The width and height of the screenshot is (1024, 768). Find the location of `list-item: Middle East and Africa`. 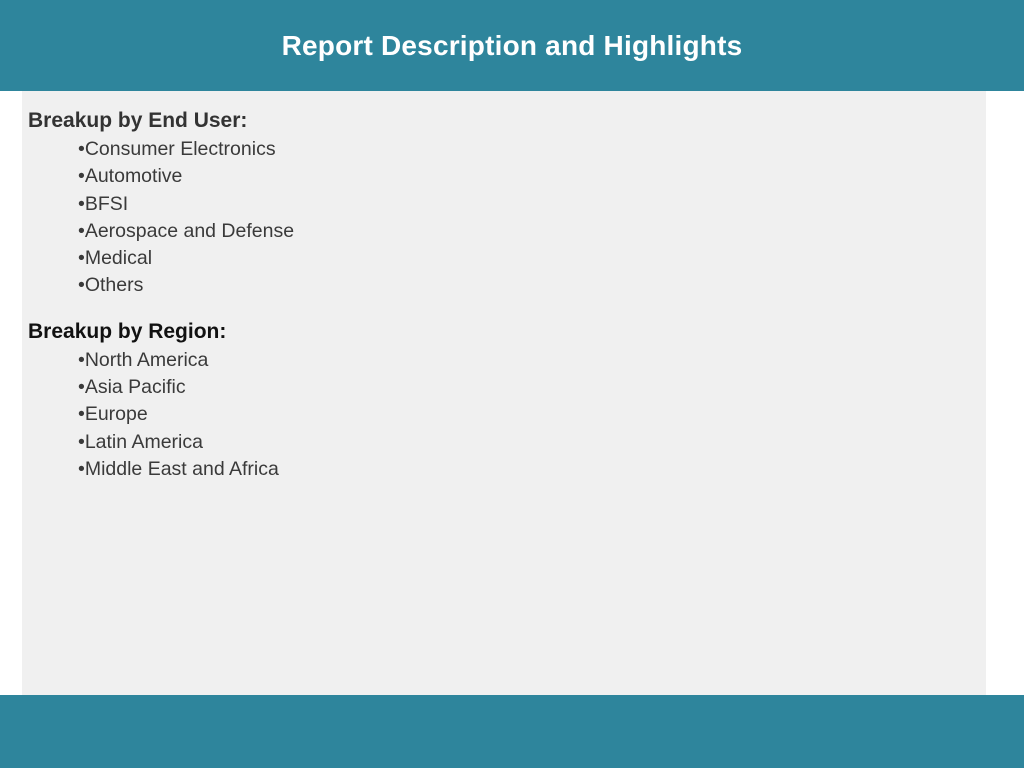

list-item: Middle East and Africa is located at coordinates (532, 469).